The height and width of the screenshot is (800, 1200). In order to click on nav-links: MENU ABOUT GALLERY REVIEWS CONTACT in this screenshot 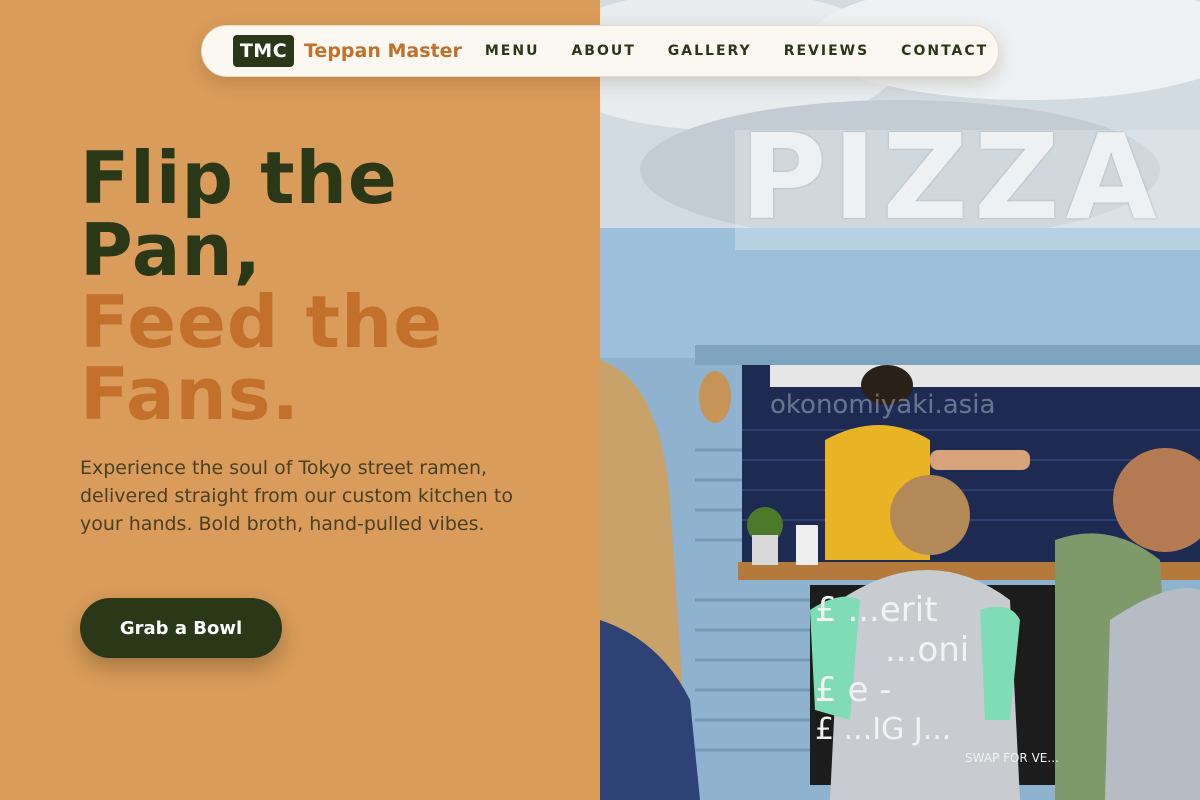, I will do `click(736, 51)`.